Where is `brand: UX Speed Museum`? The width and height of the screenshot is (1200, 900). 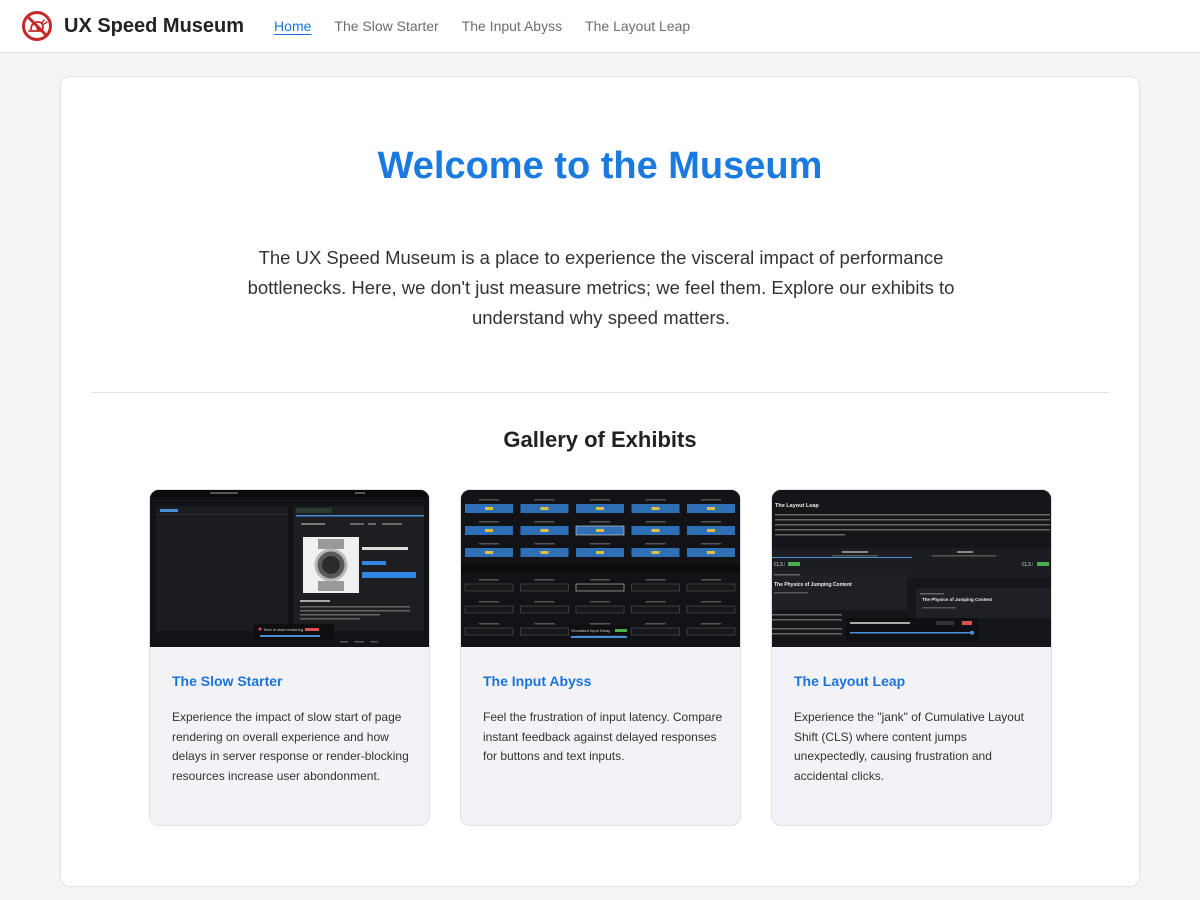
brand: UX Speed Museum is located at coordinates (132, 26).